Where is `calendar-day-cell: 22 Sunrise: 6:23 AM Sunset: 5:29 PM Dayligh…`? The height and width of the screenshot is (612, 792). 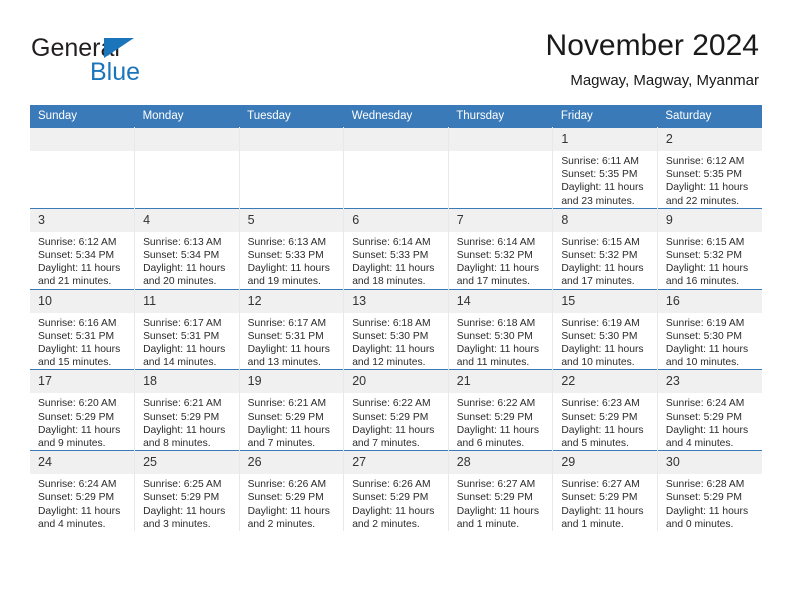
calendar-day-cell: 22 Sunrise: 6:23 AM Sunset: 5:29 PM Dayligh… is located at coordinates (605, 410).